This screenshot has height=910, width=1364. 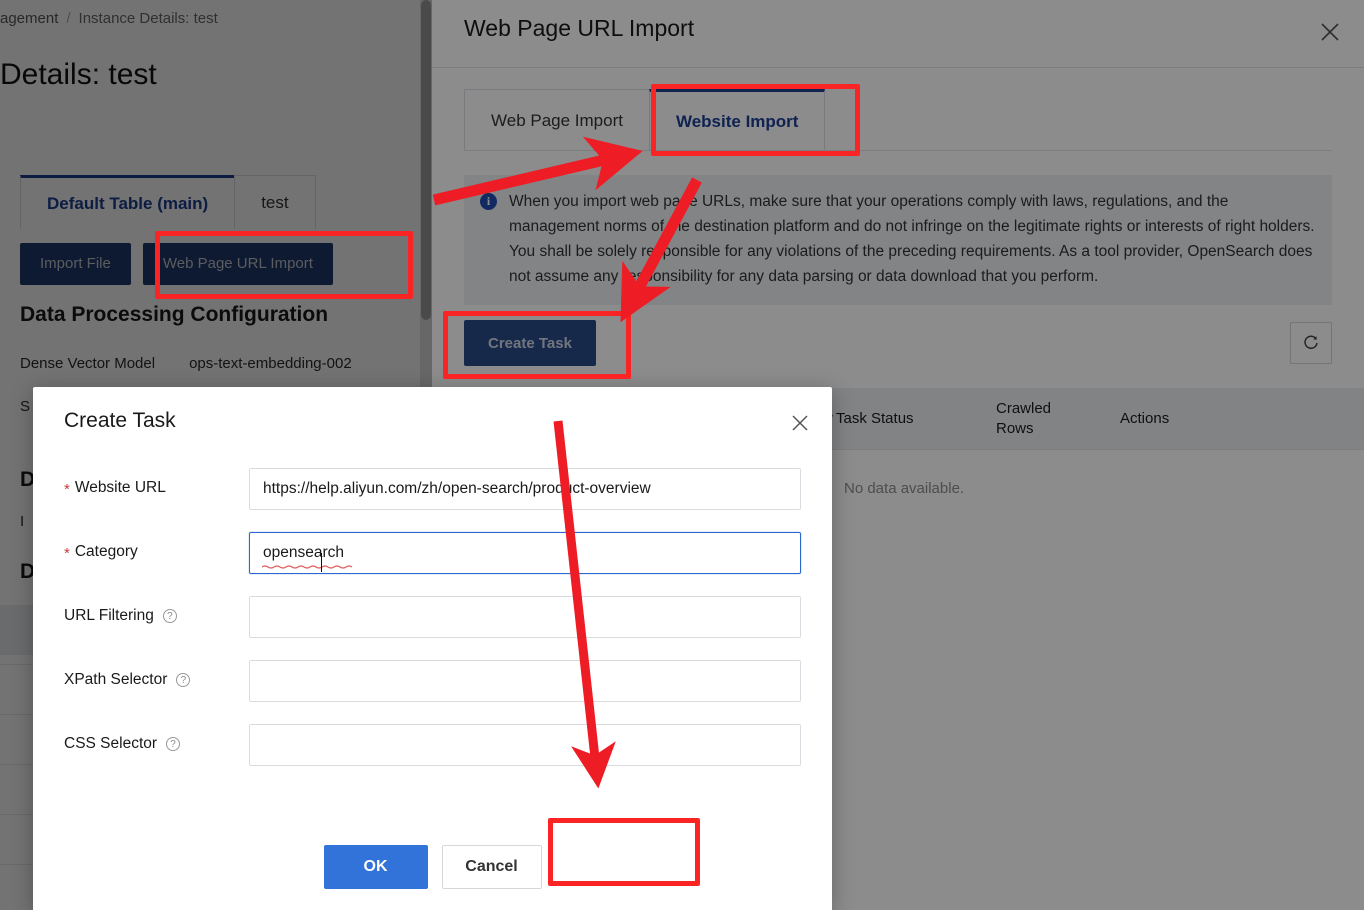 I want to click on label-text-css-selector: CSS Selector, so click(x=111, y=743).